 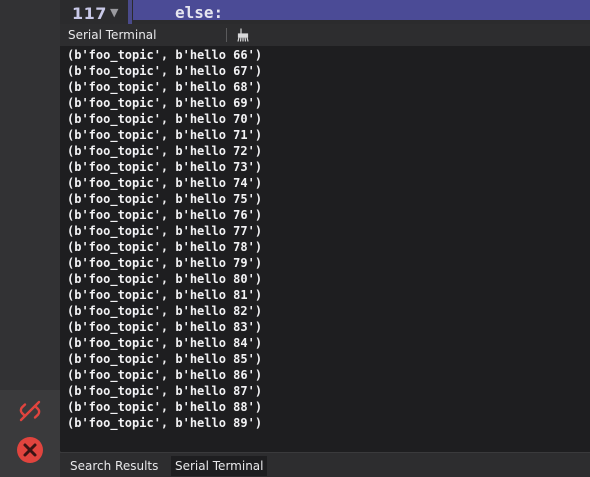 I want to click on terminal-line: (b'foo_topic', b'hello 69'), so click(x=165, y=103).